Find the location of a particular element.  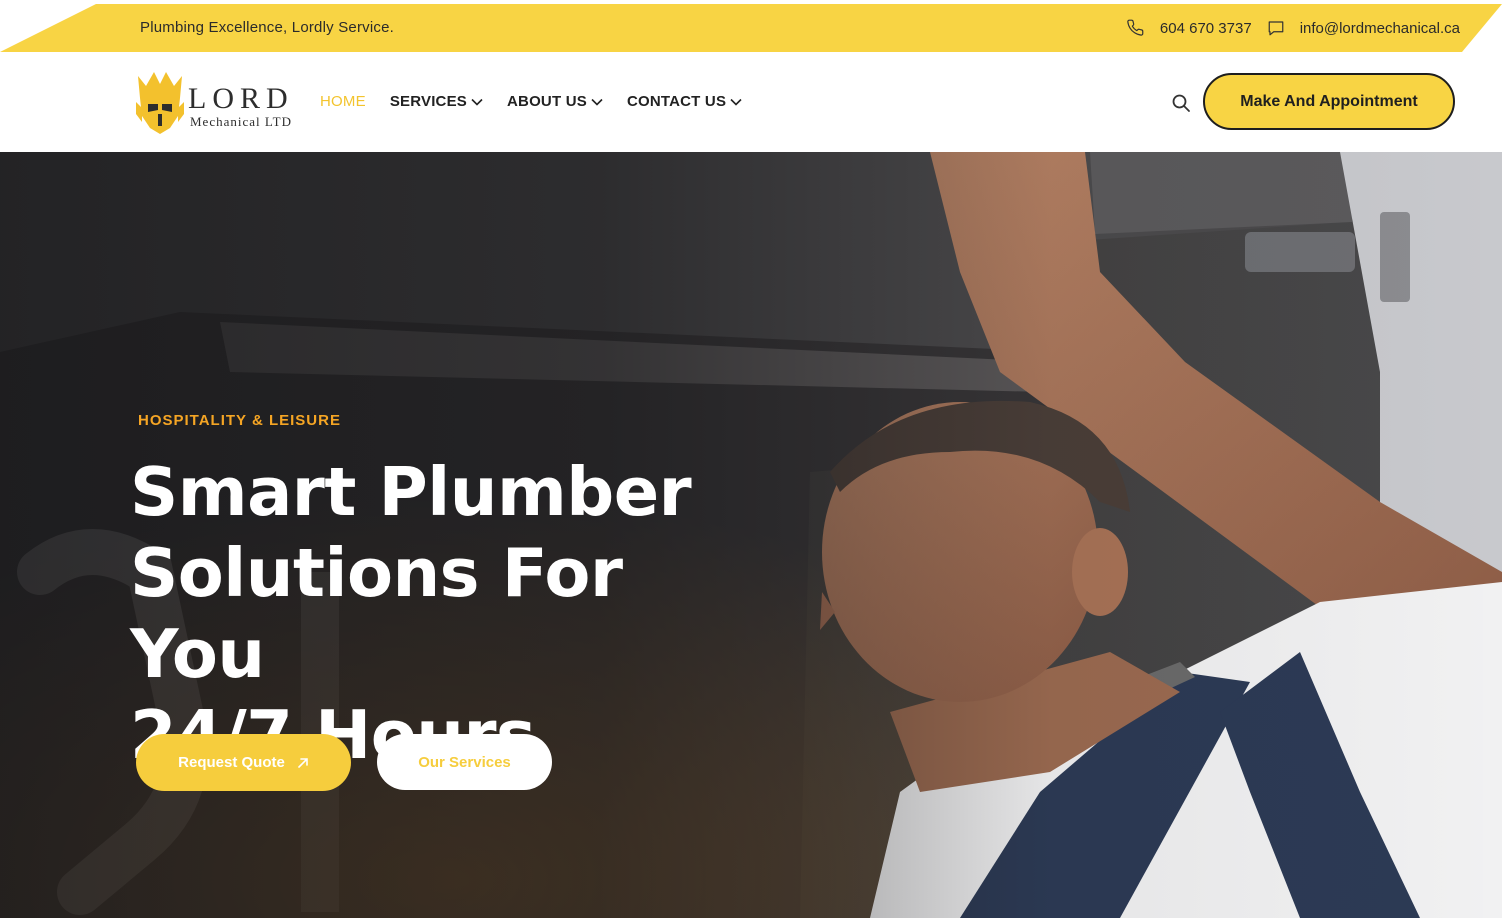

logo: LORD Mechanical LTD is located at coordinates (219, 102).